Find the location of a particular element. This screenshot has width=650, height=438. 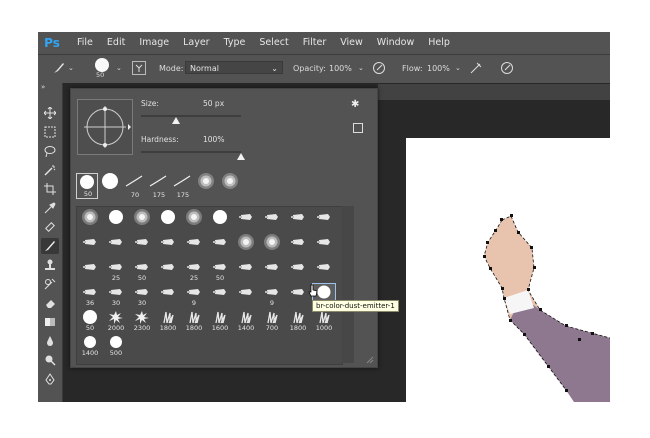

menu-select: Select is located at coordinates (273, 43).